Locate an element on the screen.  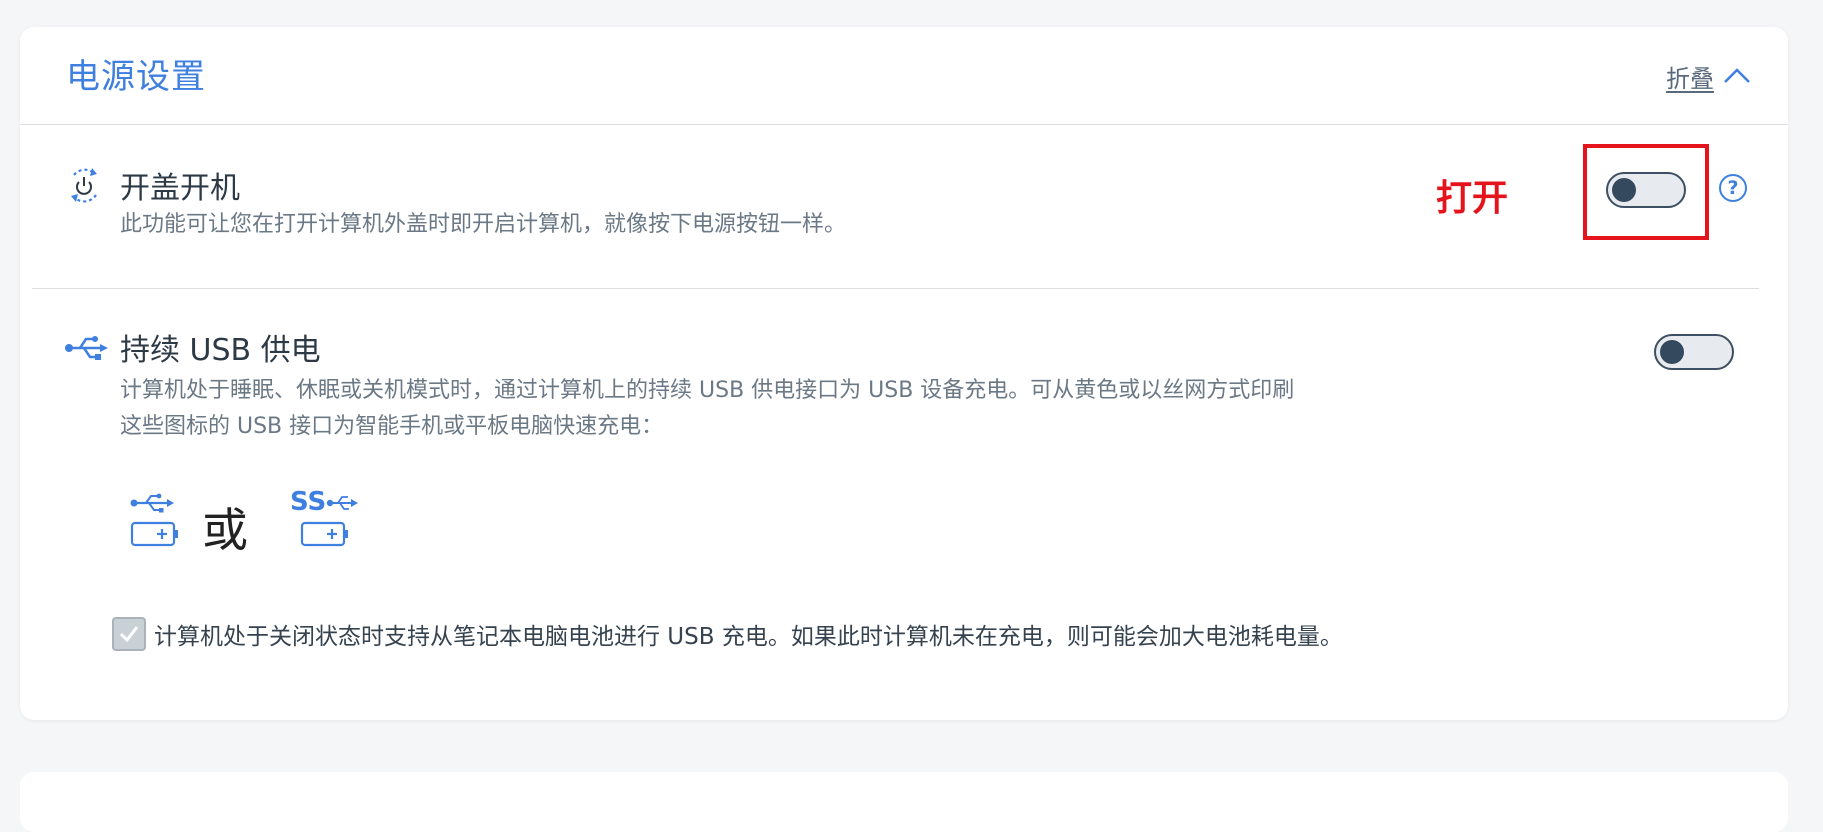
chevron-up-icon is located at coordinates (1737, 77).